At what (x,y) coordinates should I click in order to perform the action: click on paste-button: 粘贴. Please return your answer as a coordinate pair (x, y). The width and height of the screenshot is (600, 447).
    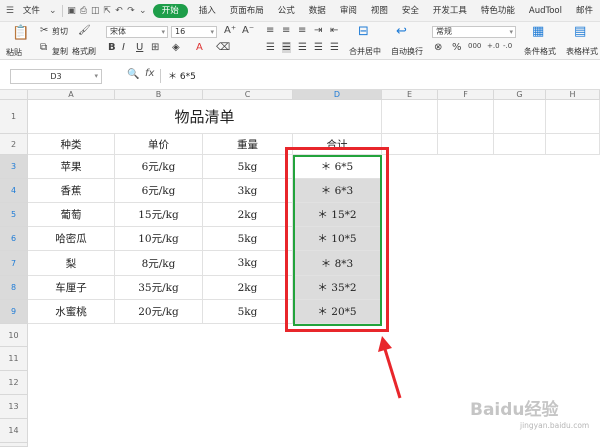
    Looking at the image, I should click on (14, 52).